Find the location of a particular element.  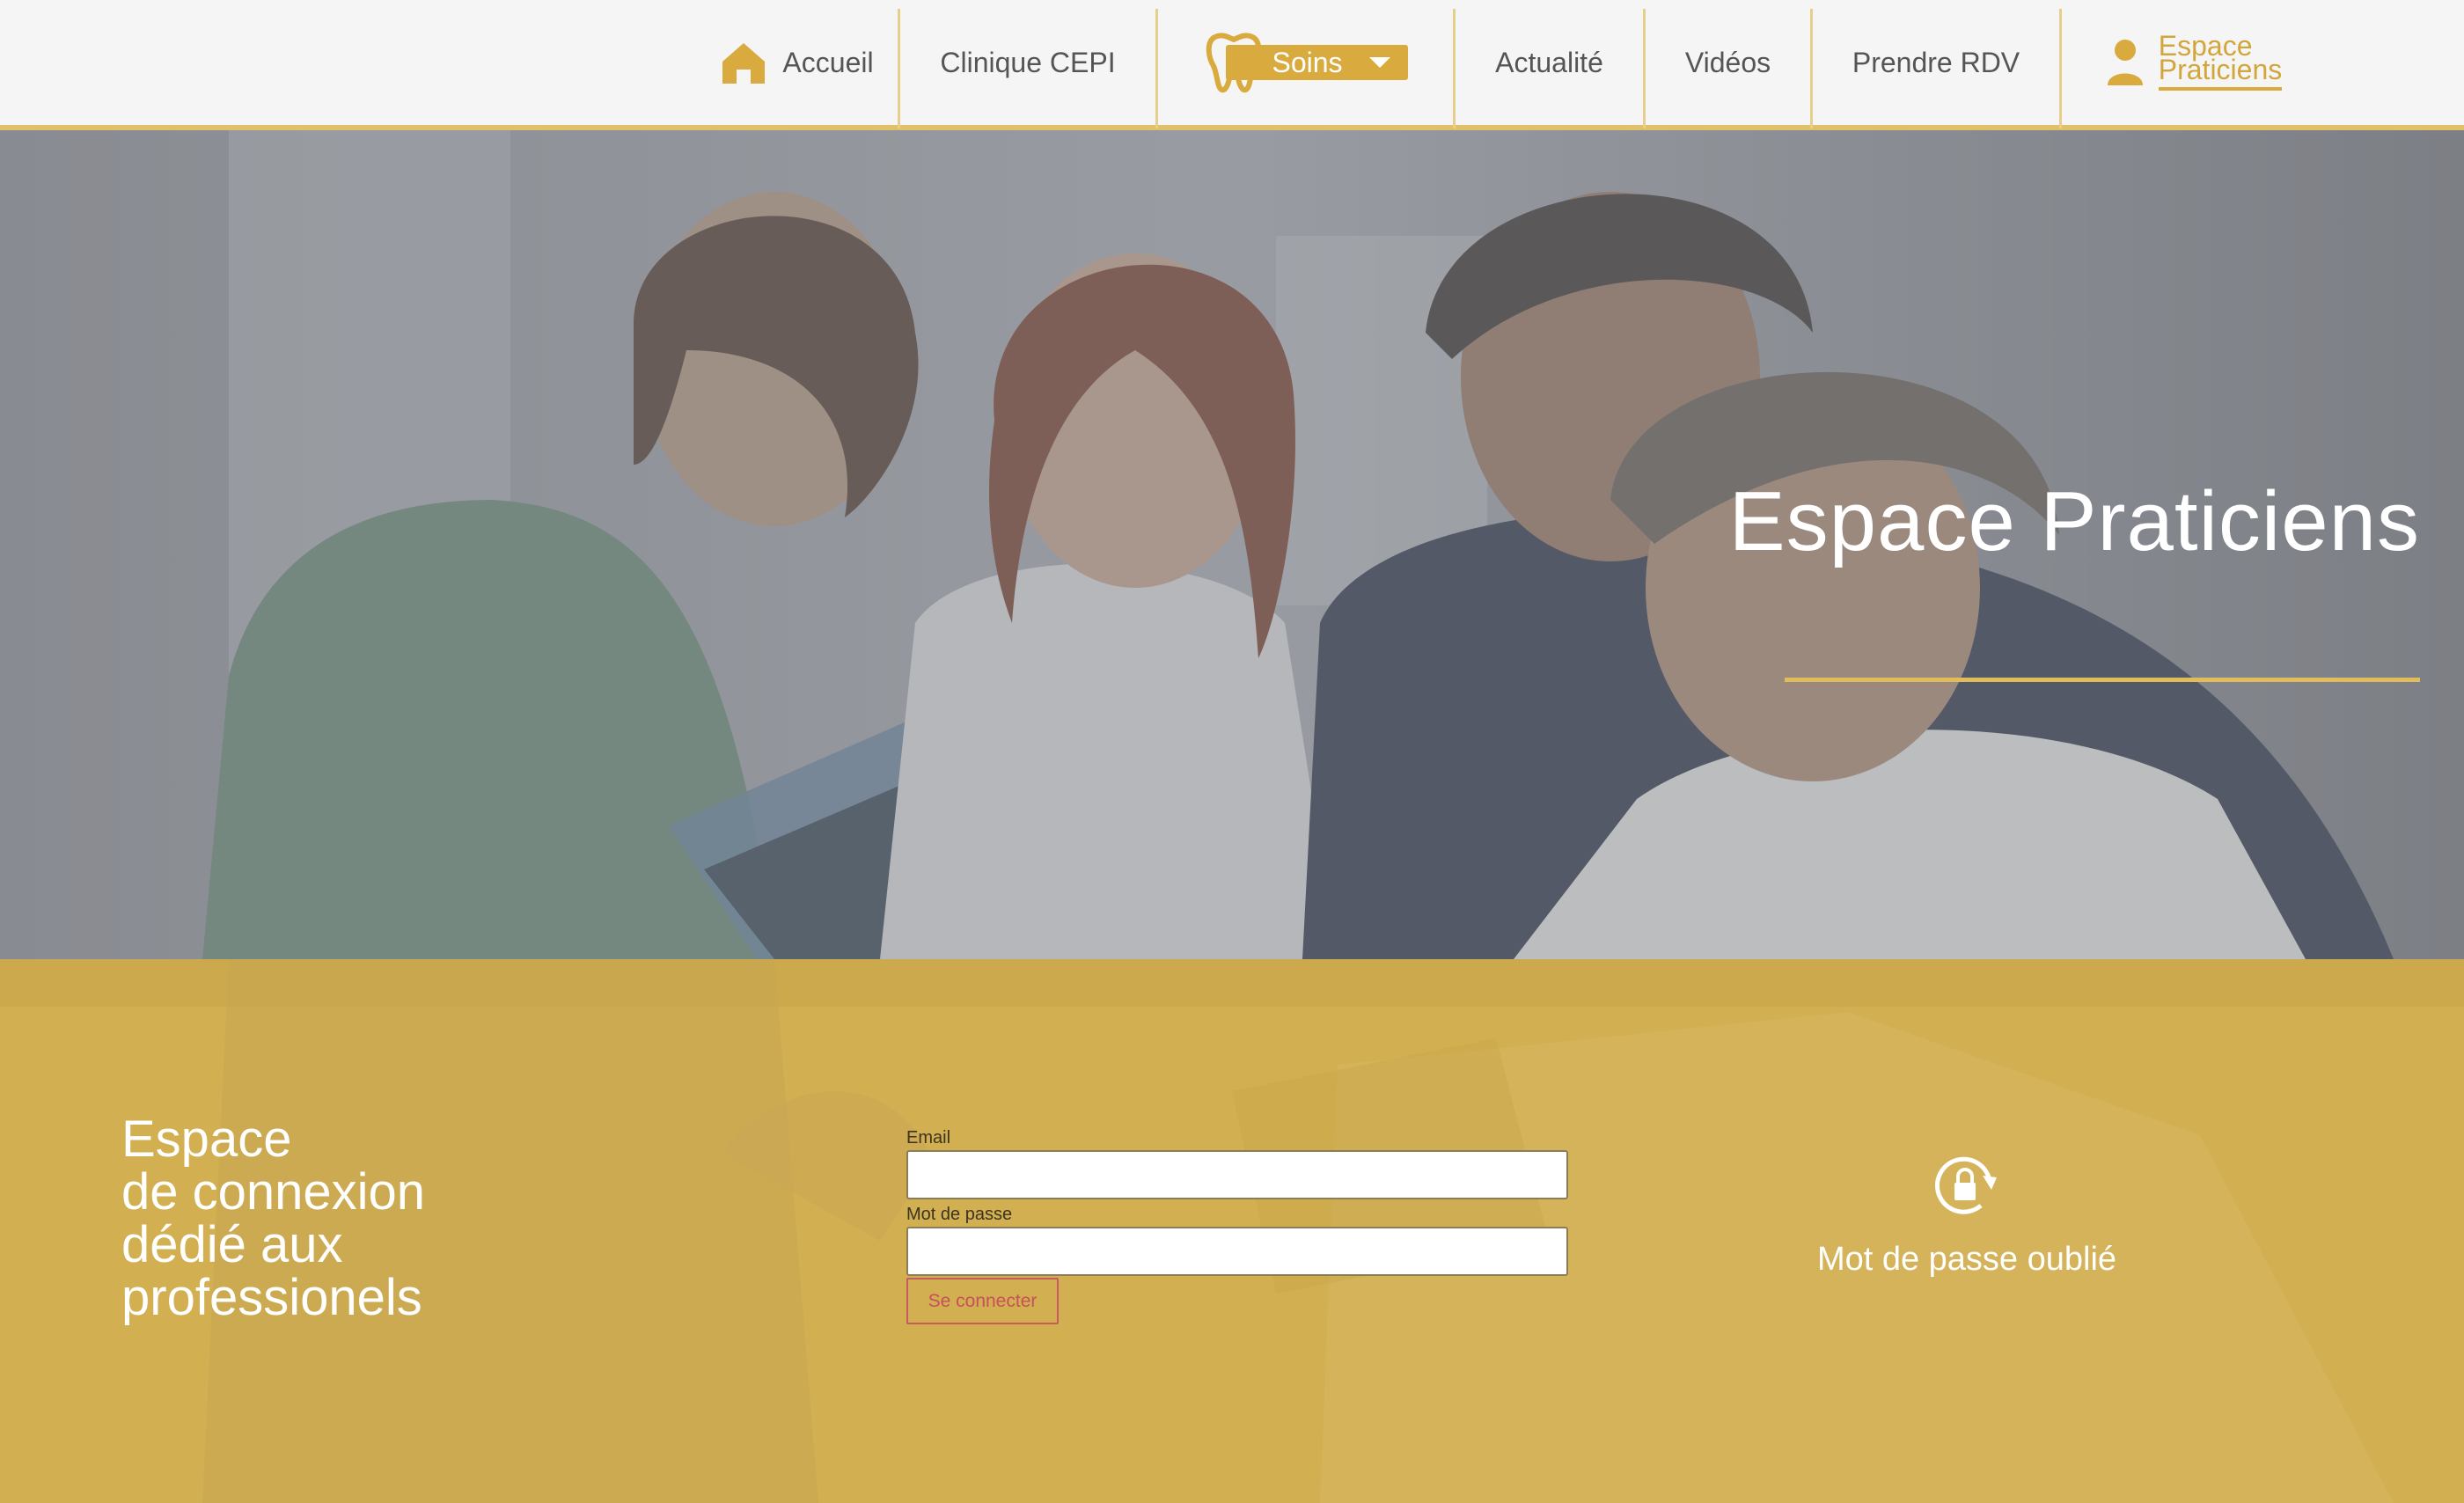

login-intro-line: de connexion is located at coordinates (273, 1192).